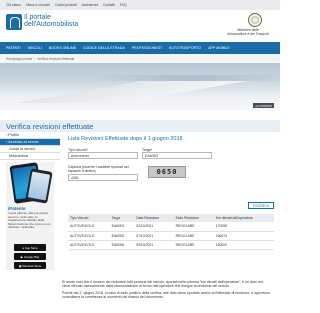  Describe the element at coordinates (167, 172) in the screenshot. I see `captcha-image: 0650` at that location.